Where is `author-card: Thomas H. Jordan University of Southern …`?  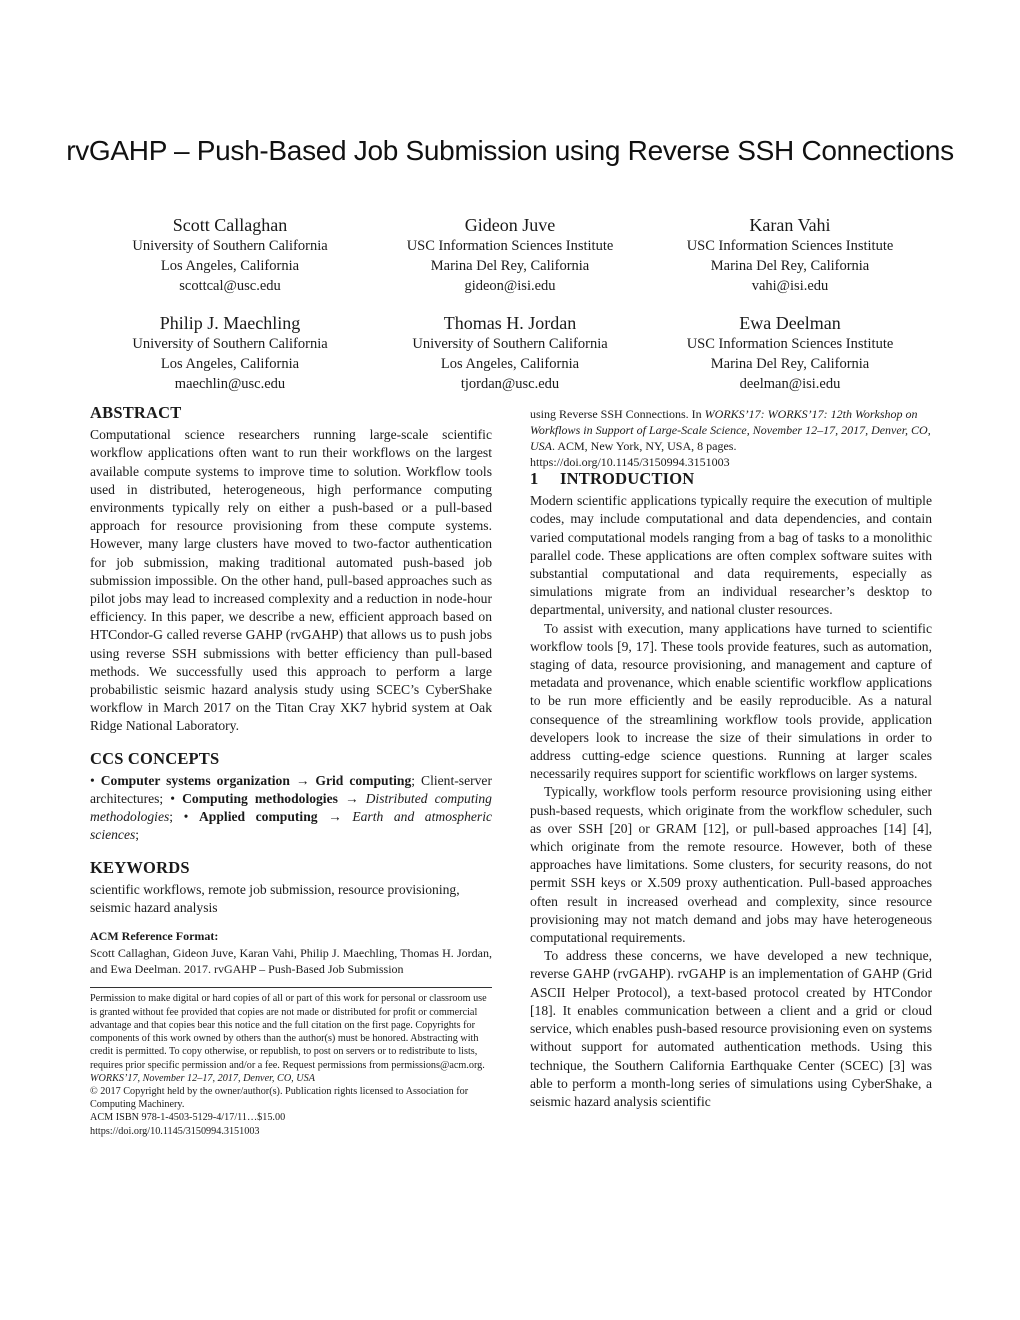
author-card: Thomas H. Jordan University of Southern … is located at coordinates (510, 353).